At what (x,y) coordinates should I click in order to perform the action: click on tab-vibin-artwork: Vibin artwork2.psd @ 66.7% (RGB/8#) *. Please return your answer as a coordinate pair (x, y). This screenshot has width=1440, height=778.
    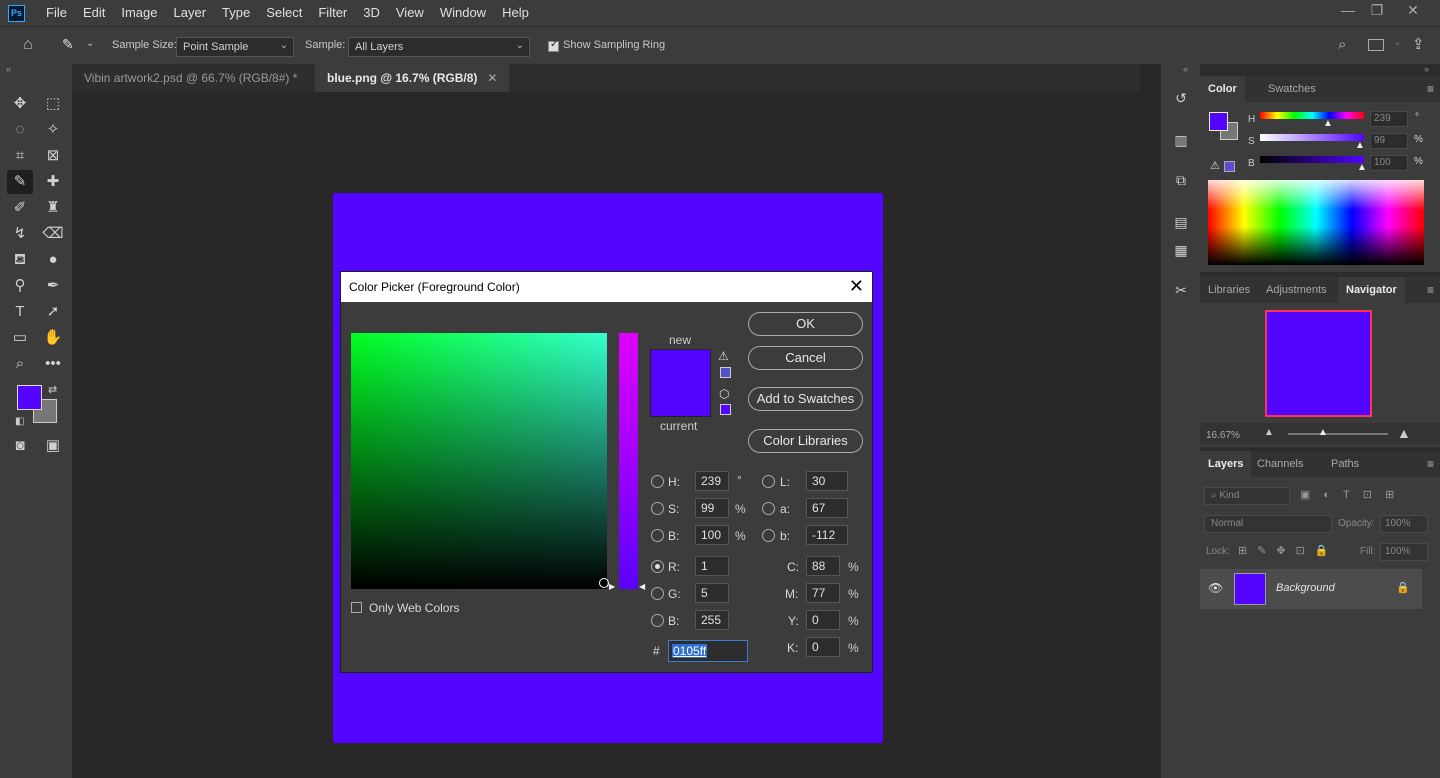
    Looking at the image, I should click on (190, 78).